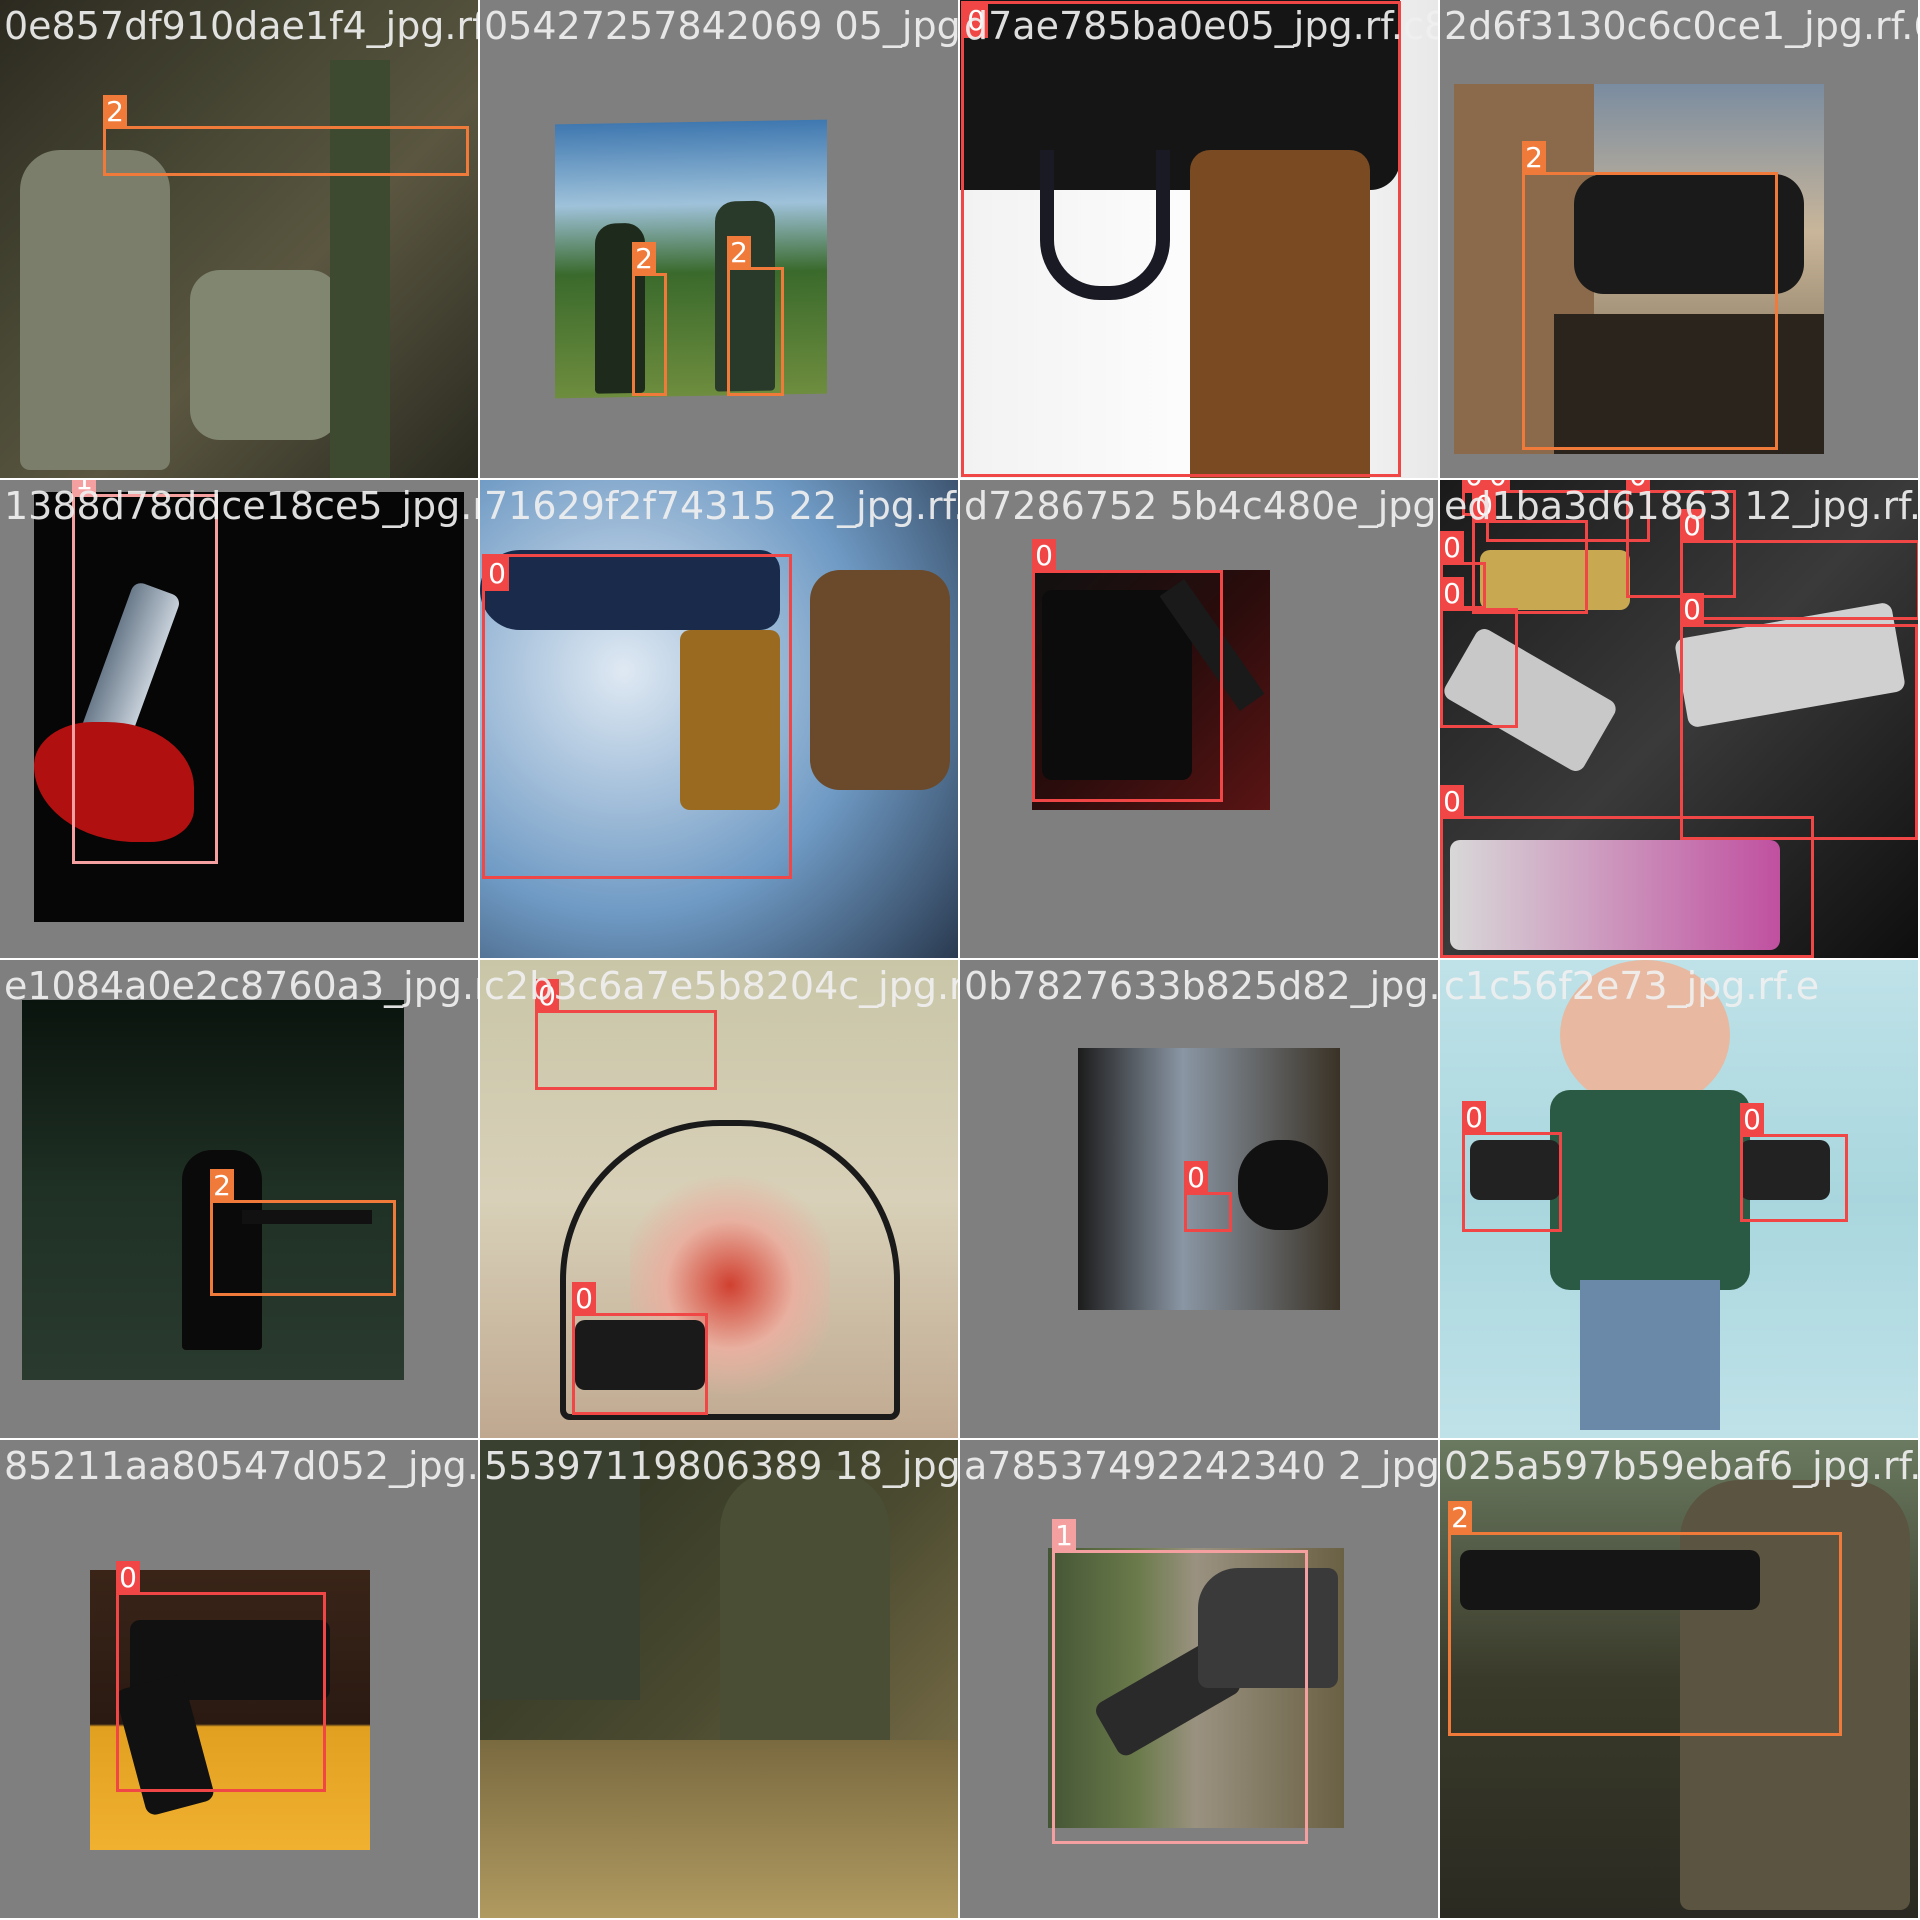 The width and height of the screenshot is (1920, 1920). I want to click on tile-4: 2d6f3130c6c0ce1_jpg.rf.6ab 2, so click(1679, 239).